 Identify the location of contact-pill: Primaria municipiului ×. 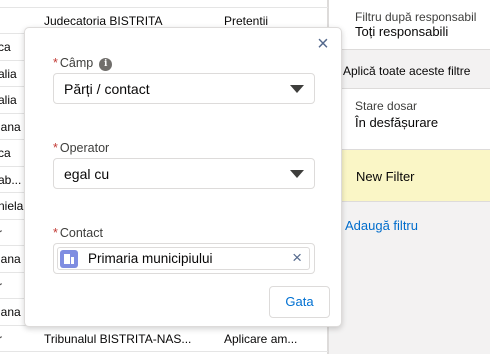
(183, 258).